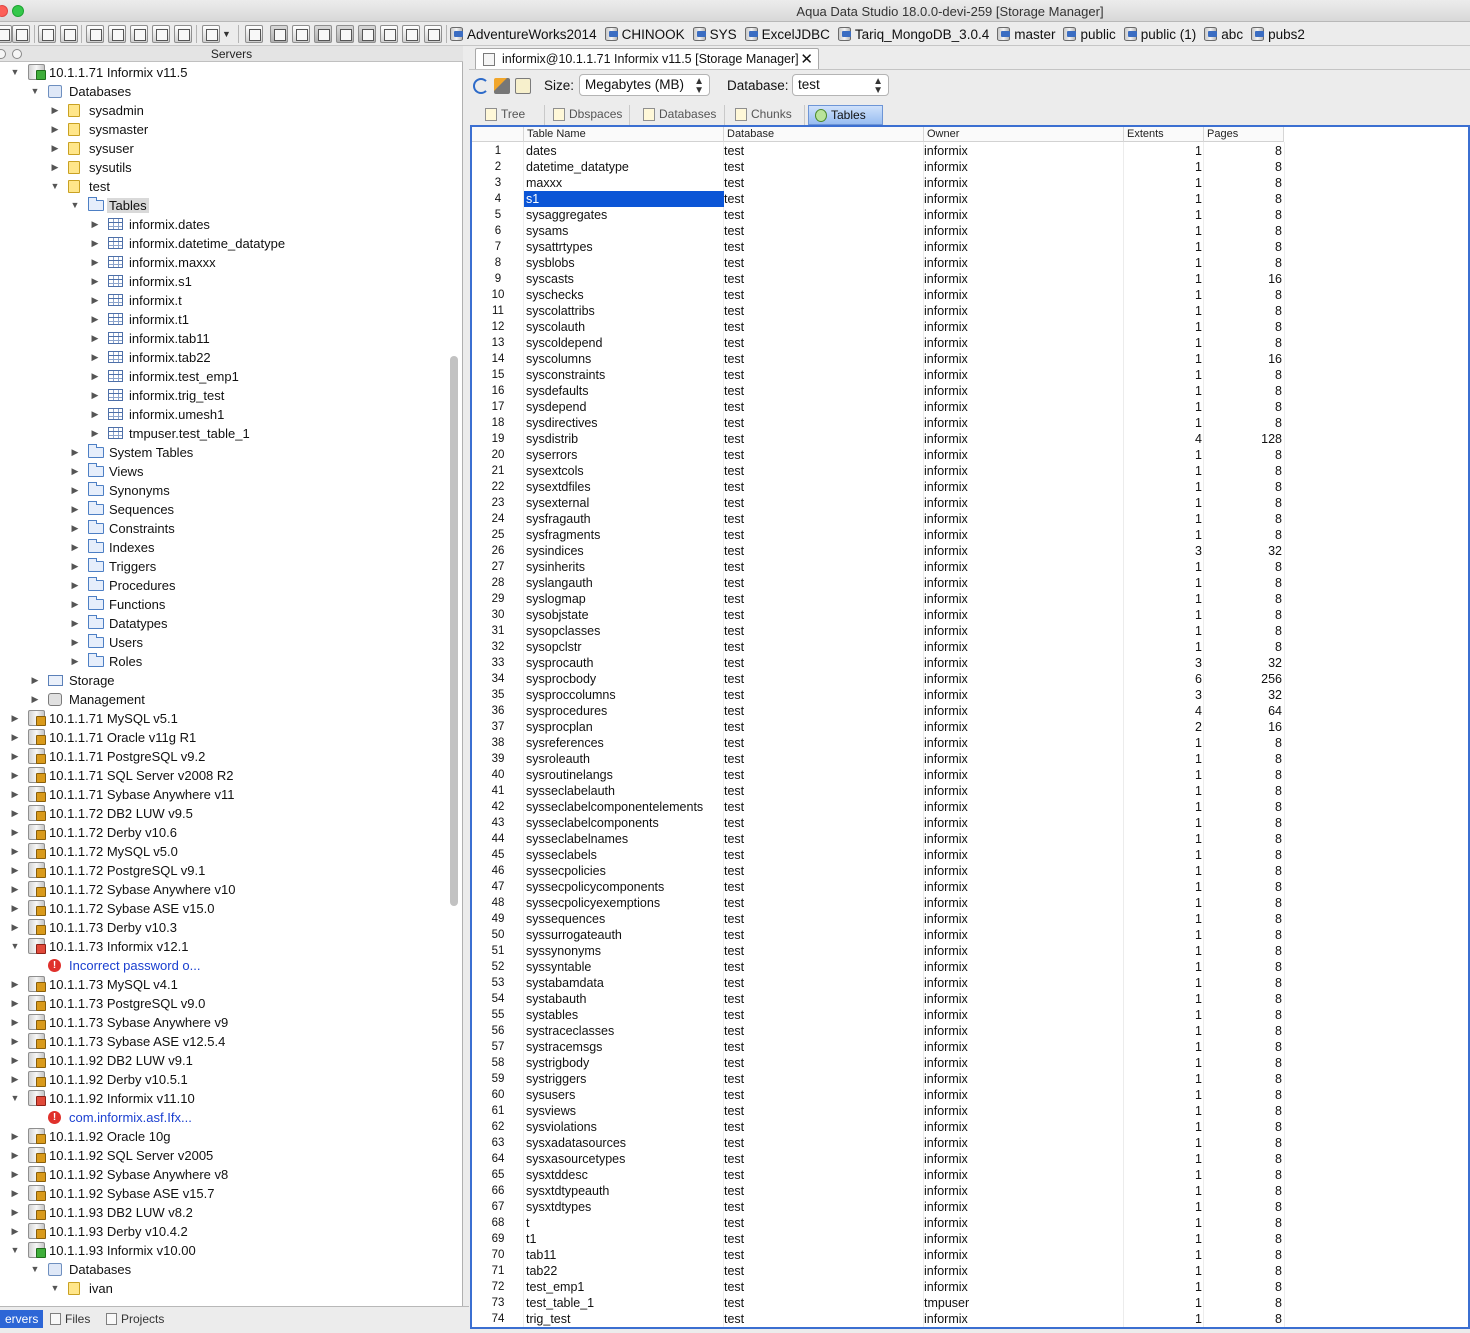 This screenshot has width=1470, height=1333. What do you see at coordinates (224, 1174) in the screenshot?
I see `tree-node: ▶ 10.1.1.92 Sybase Anywhere v8` at bounding box center [224, 1174].